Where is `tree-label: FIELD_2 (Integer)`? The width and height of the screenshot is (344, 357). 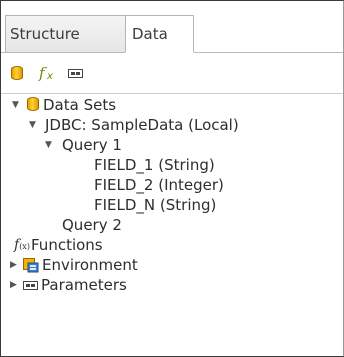
tree-label: FIELD_2 (Integer) is located at coordinates (159, 185).